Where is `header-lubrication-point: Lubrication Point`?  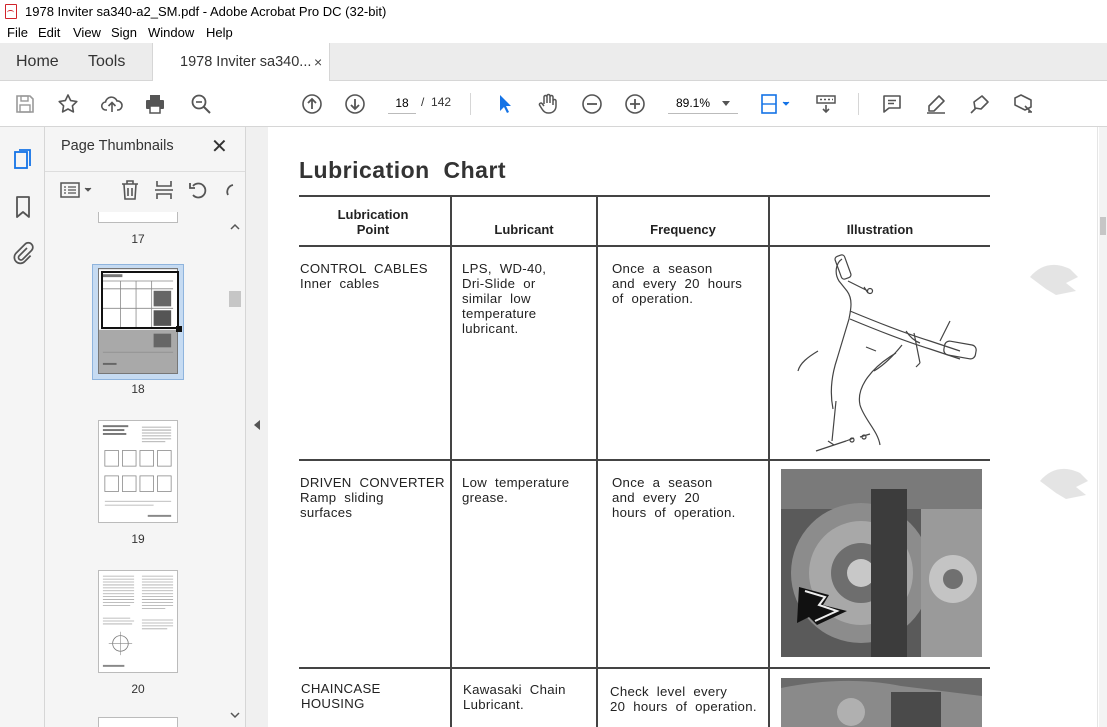
header-lubrication-point: Lubrication Point is located at coordinates (373, 222).